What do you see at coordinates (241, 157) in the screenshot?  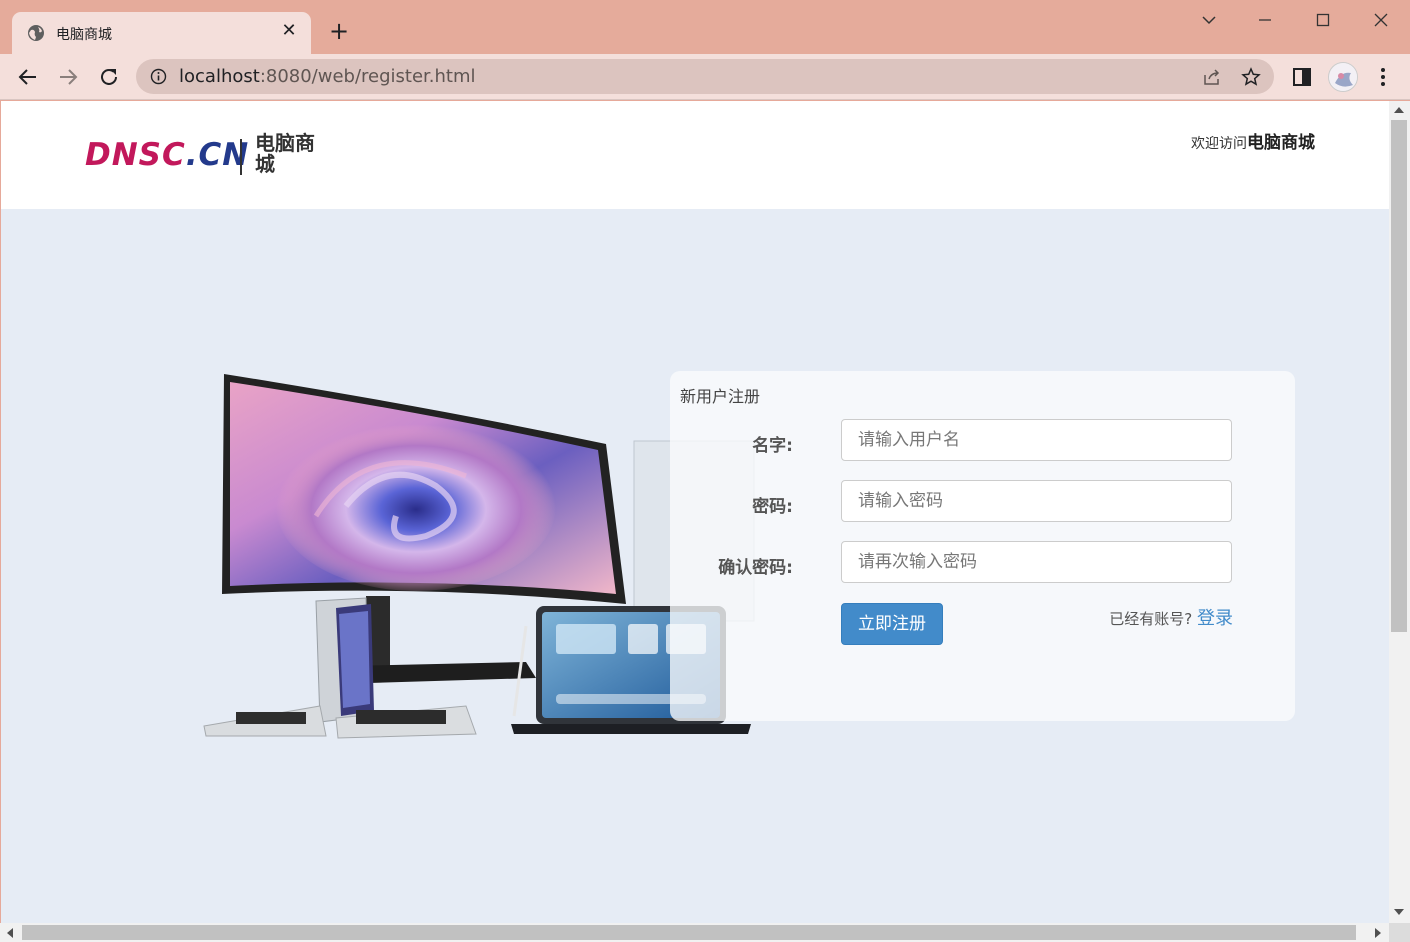 I see `logo-divider` at bounding box center [241, 157].